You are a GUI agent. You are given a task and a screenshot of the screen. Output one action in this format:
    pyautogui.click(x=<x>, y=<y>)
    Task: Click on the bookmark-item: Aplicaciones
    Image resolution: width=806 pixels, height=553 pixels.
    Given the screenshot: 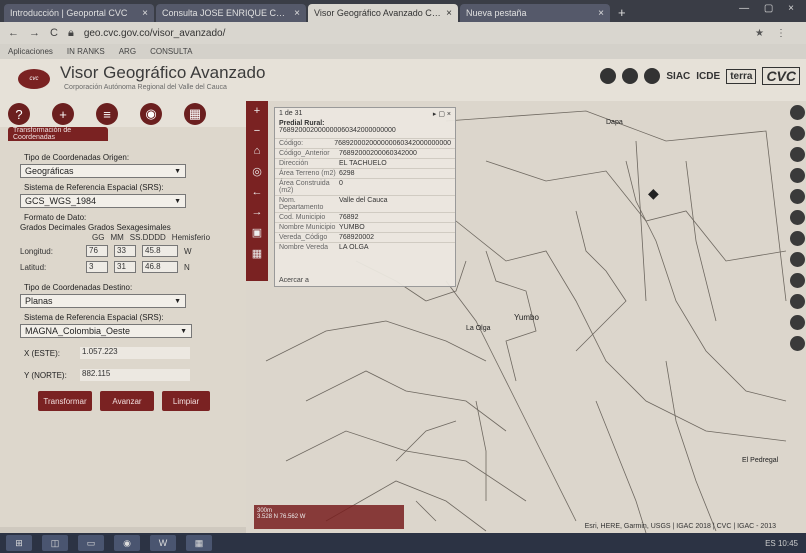 What is the action you would take?
    pyautogui.click(x=30, y=51)
    